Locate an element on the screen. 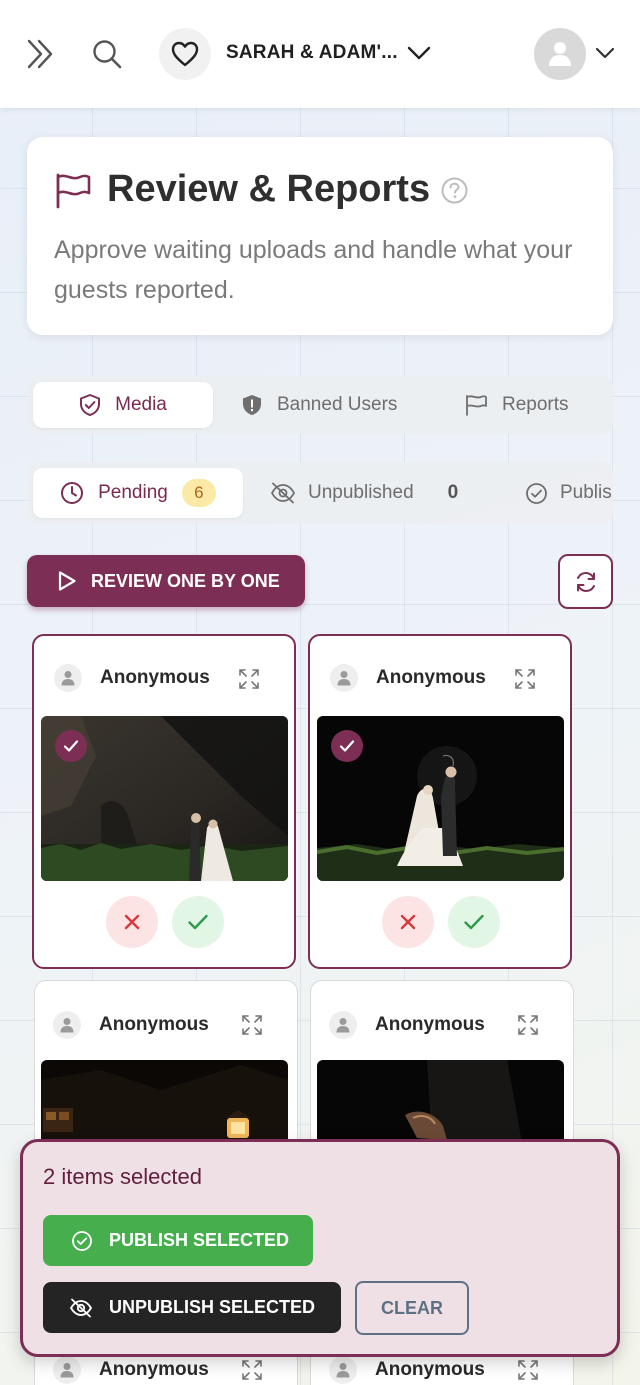 This screenshot has height=1385, width=640. tab-reports-label: Reports is located at coordinates (535, 404).